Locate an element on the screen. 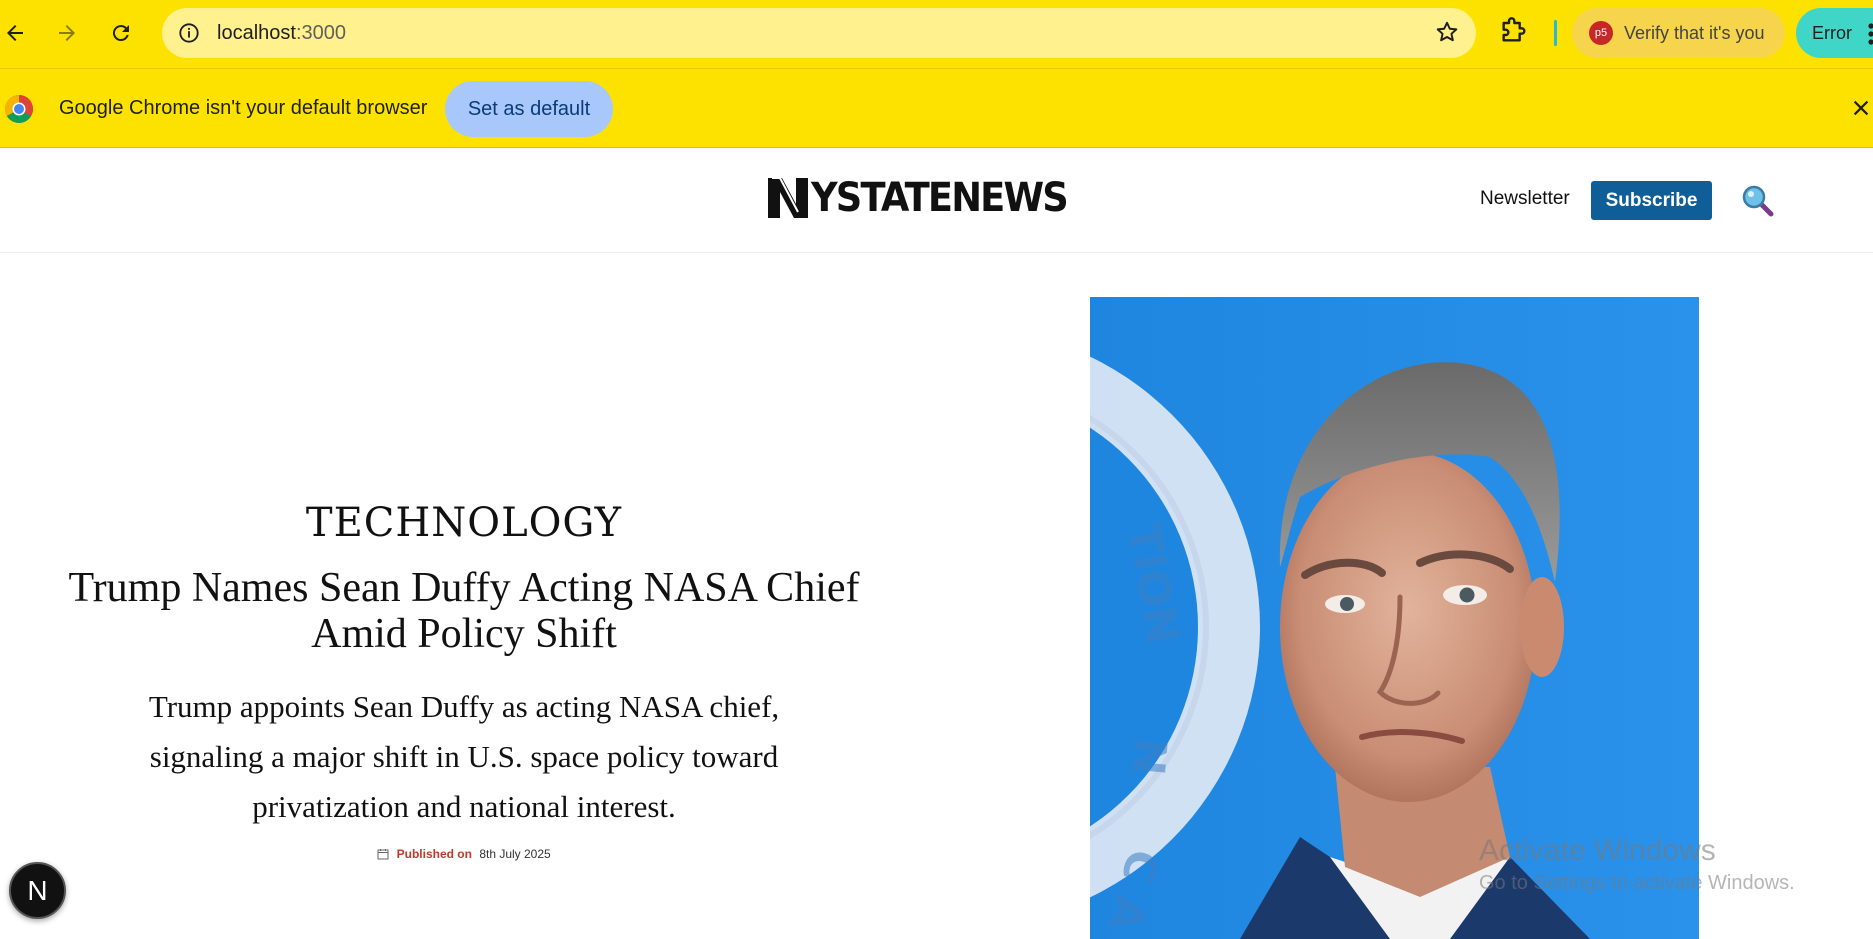  svg-text: N is located at coordinates (1149, 756).